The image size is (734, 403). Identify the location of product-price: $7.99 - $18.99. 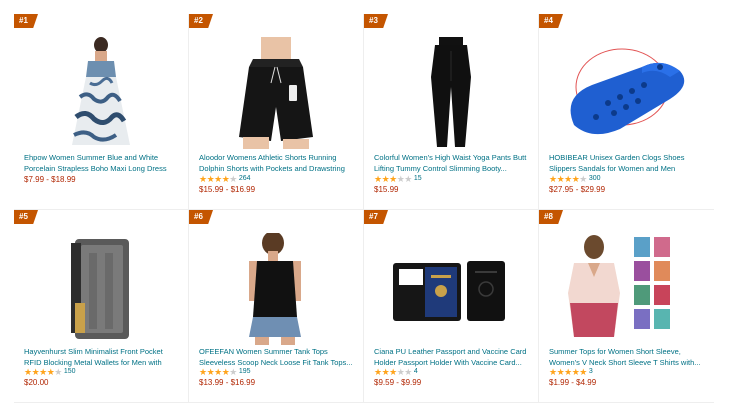
(50, 179).